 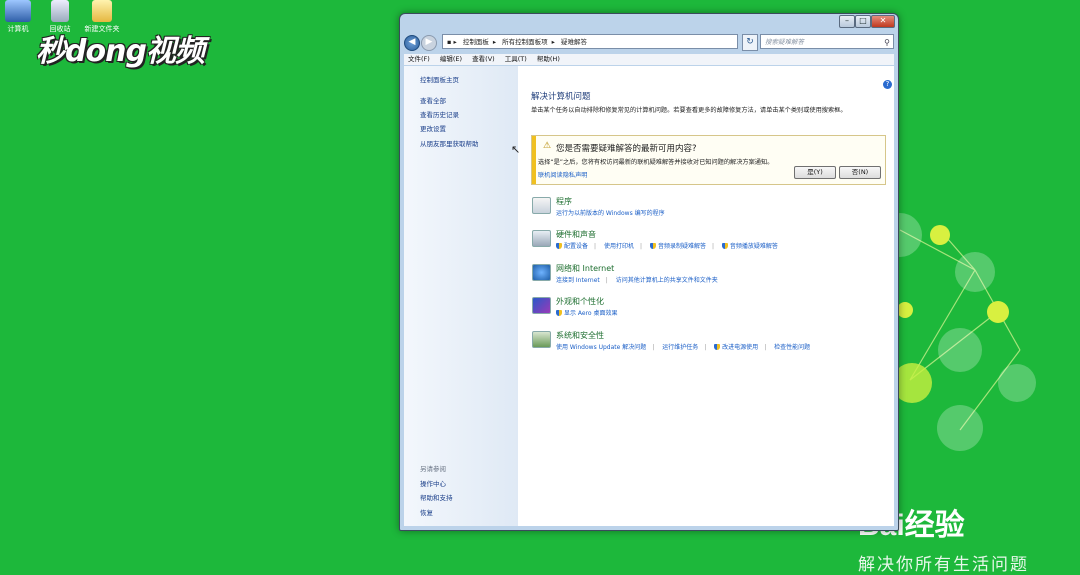 What do you see at coordinates (433, 128) in the screenshot?
I see `sidebar-link-settings: 更改设置` at bounding box center [433, 128].